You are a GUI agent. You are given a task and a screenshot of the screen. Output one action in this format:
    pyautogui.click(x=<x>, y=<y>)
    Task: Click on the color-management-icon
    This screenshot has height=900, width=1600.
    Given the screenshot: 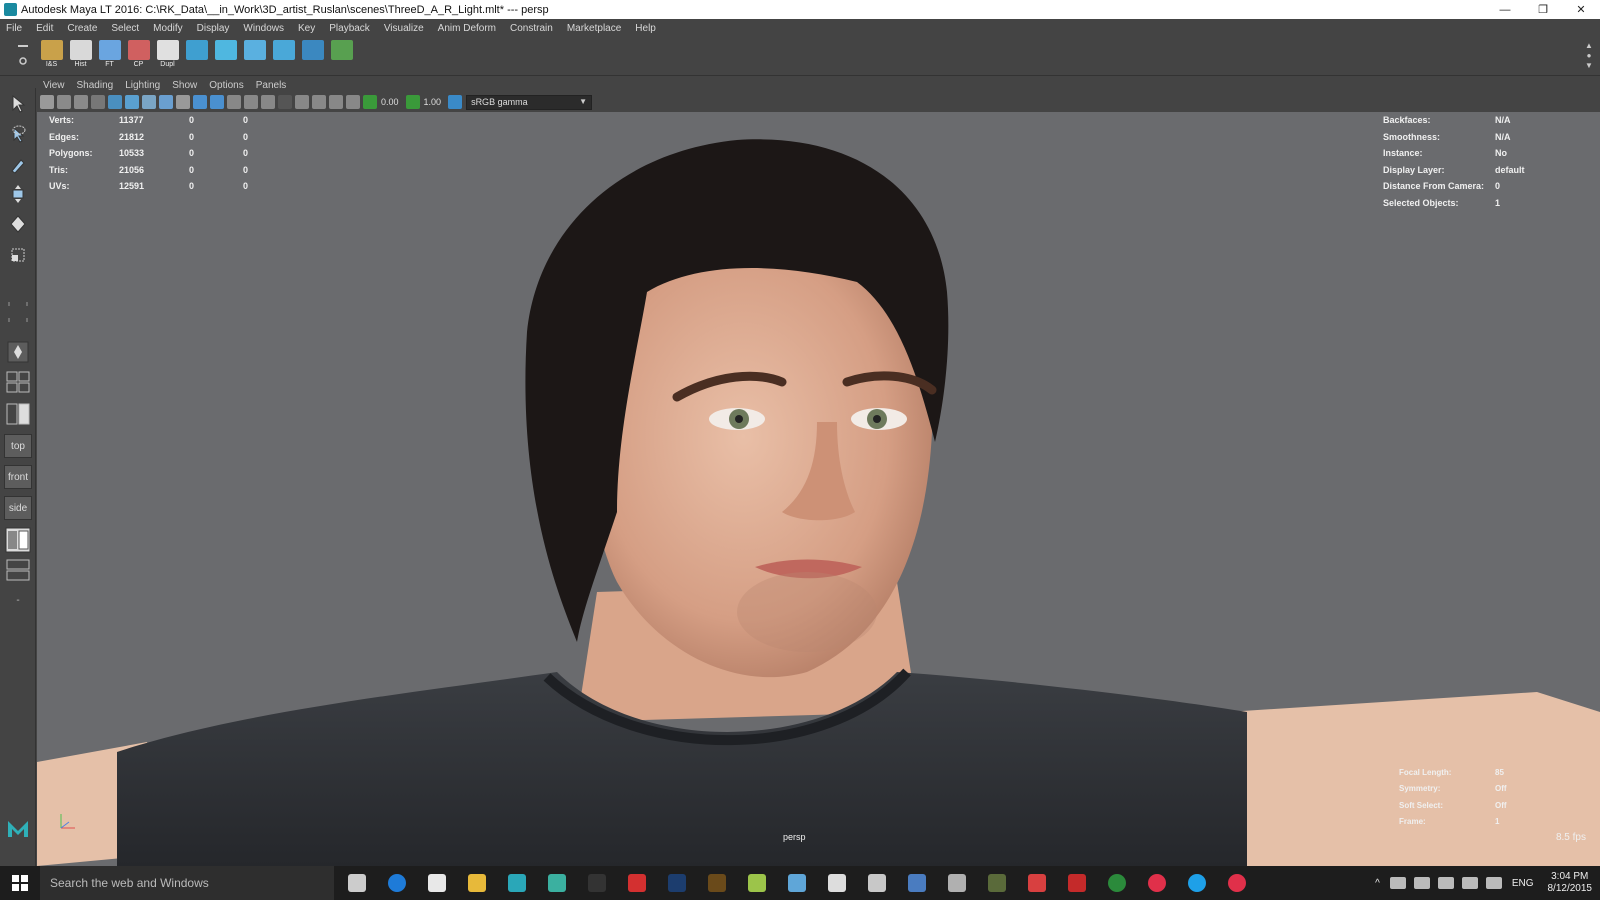 What is the action you would take?
    pyautogui.click(x=455, y=102)
    